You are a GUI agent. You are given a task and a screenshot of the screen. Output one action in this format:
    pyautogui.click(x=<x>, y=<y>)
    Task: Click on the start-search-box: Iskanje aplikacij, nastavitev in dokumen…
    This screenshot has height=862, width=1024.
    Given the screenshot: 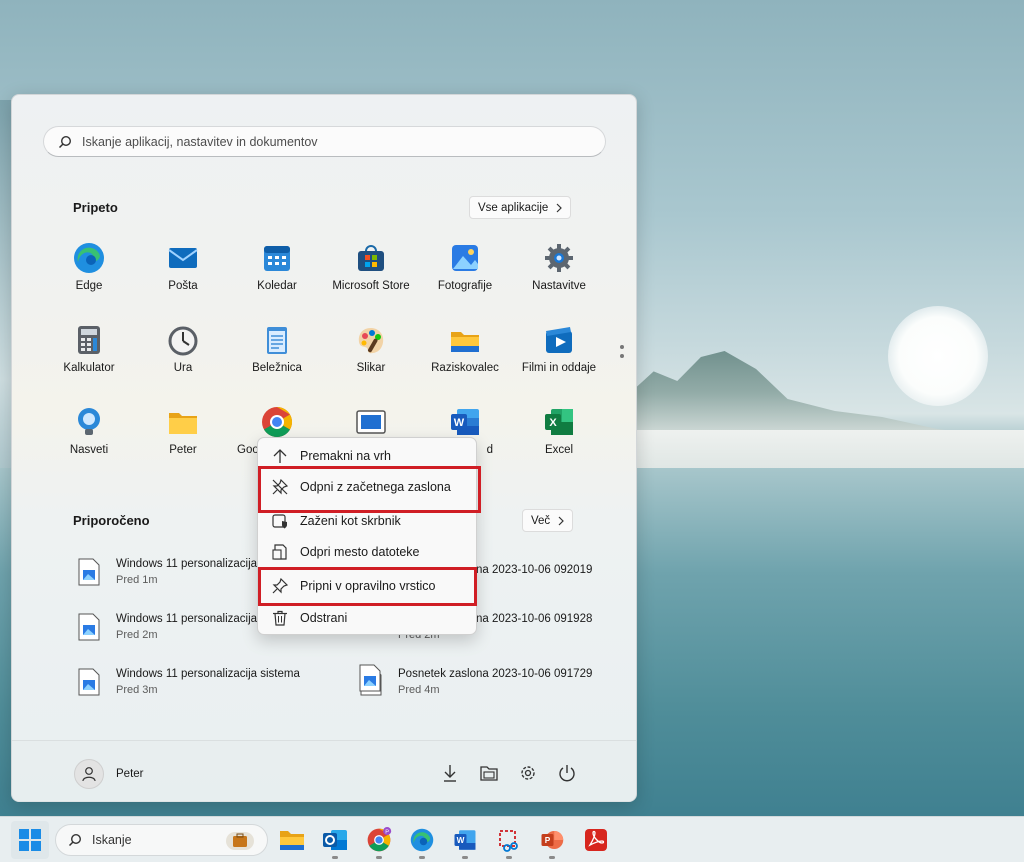 What is the action you would take?
    pyautogui.click(x=324, y=141)
    